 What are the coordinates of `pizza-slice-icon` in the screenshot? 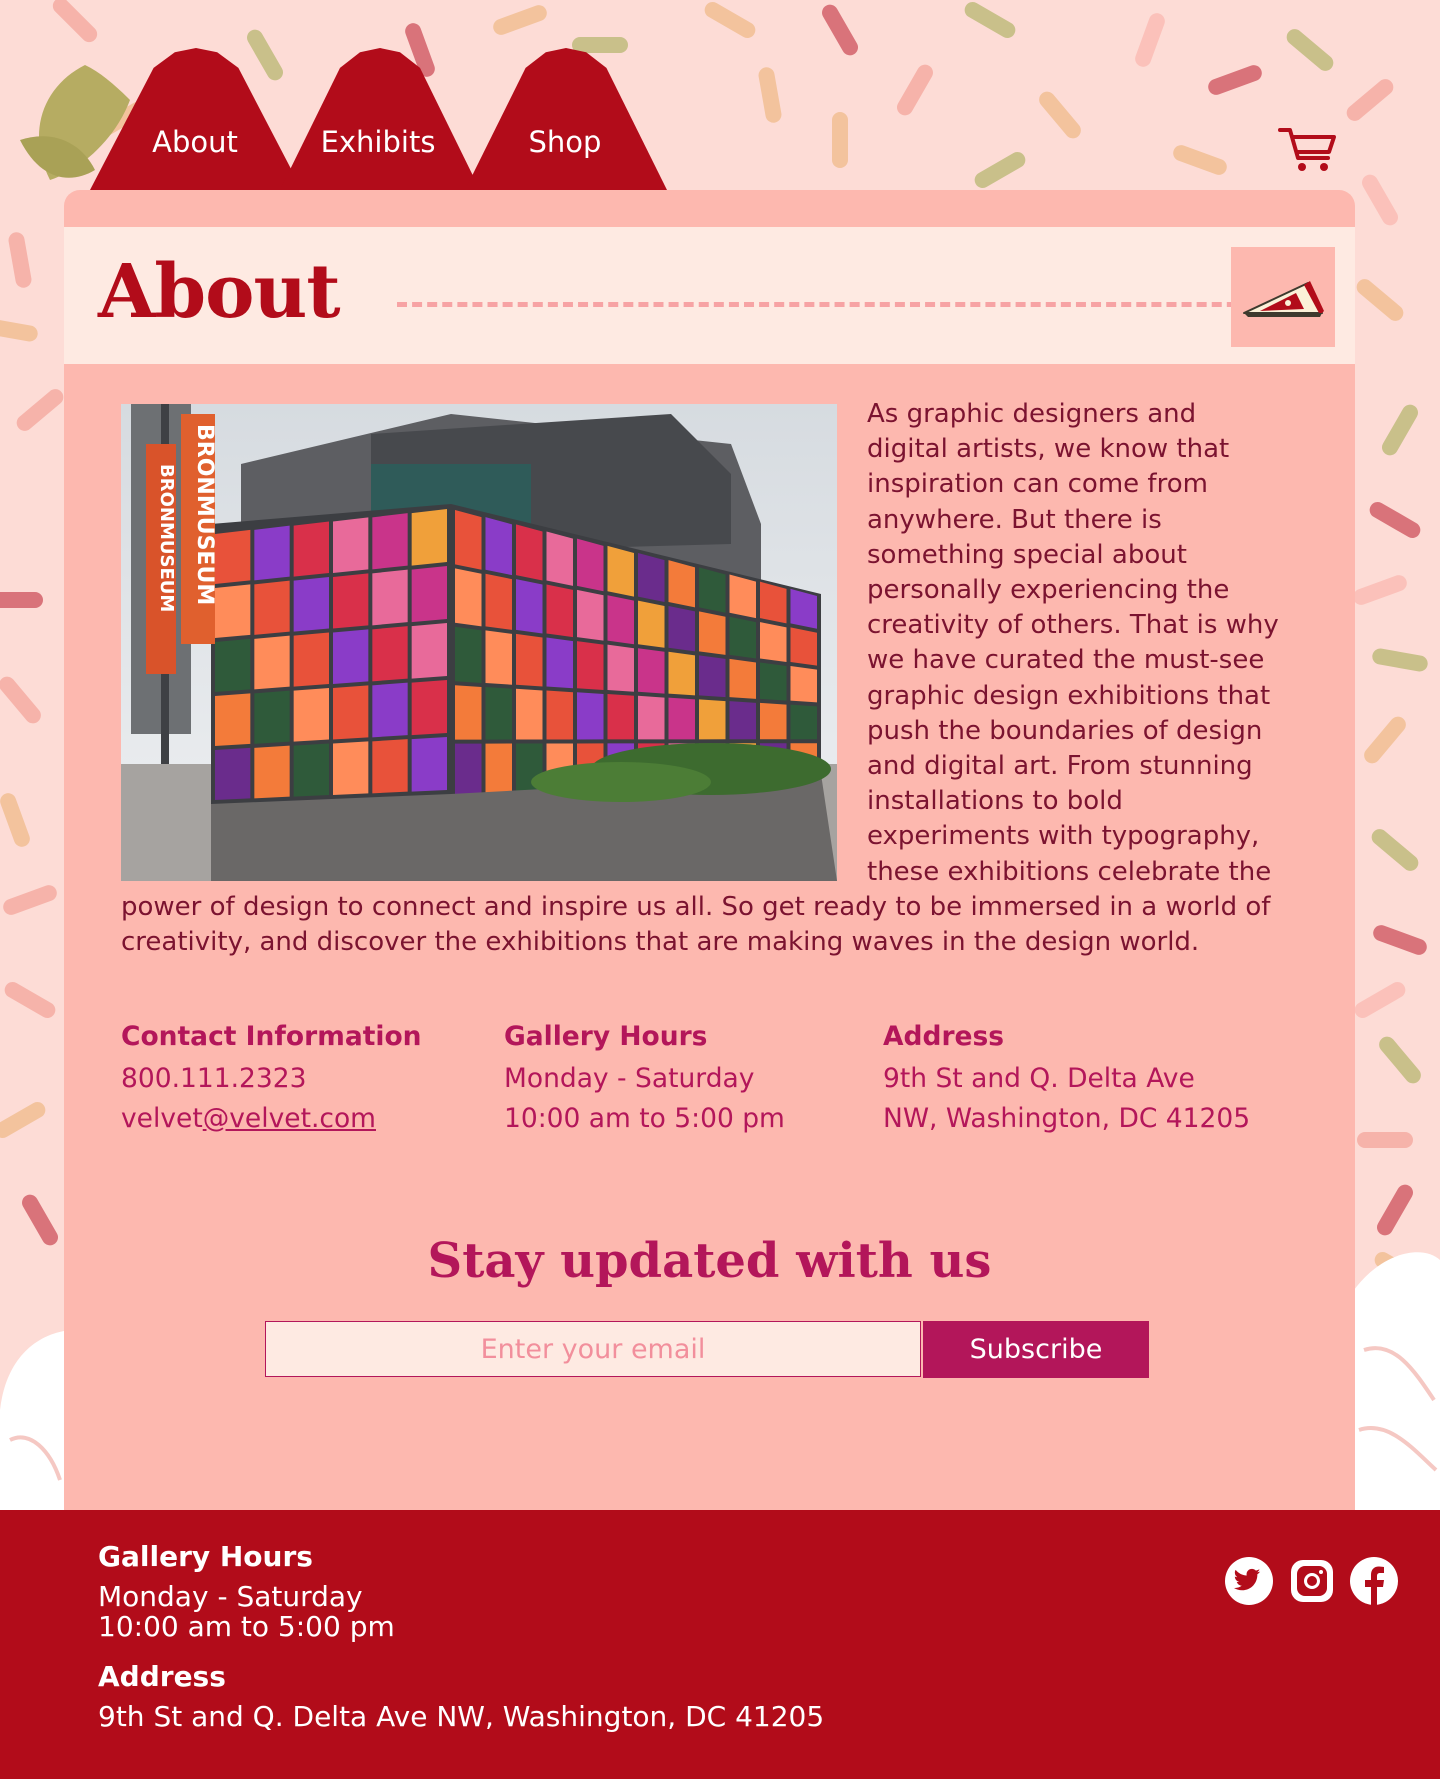 It's located at (1283, 299).